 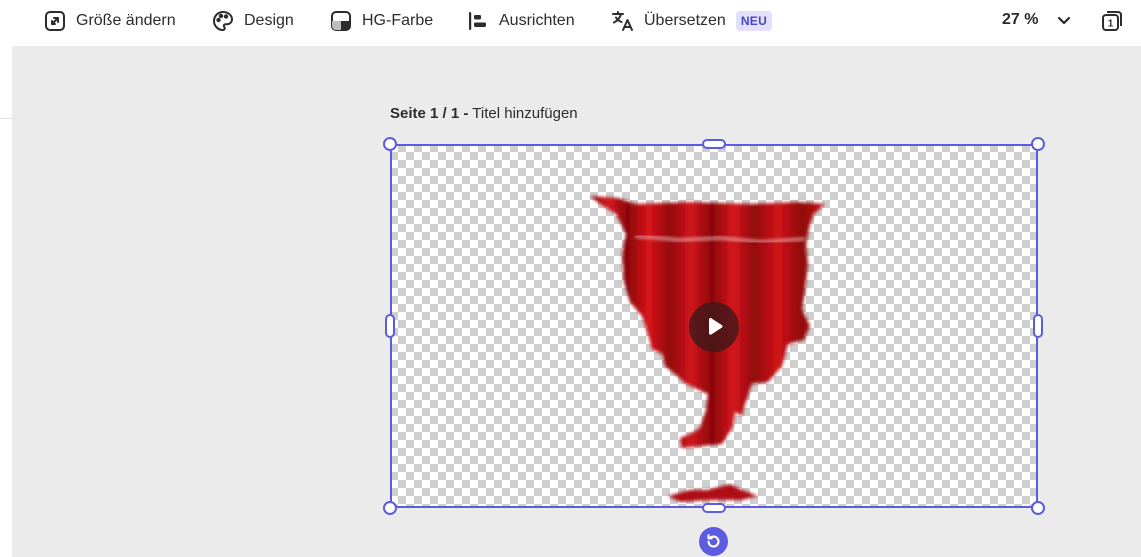 I want to click on resize-icon, so click(x=55, y=21).